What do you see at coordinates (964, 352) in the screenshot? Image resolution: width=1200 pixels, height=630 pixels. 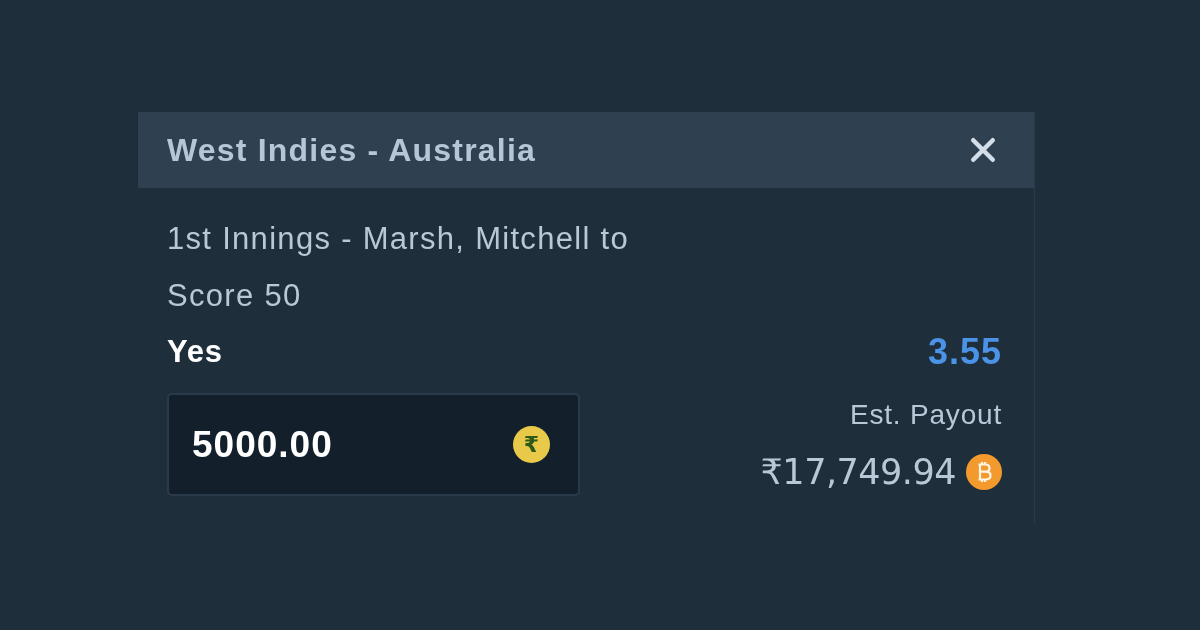 I see `odds-value: 3.55` at bounding box center [964, 352].